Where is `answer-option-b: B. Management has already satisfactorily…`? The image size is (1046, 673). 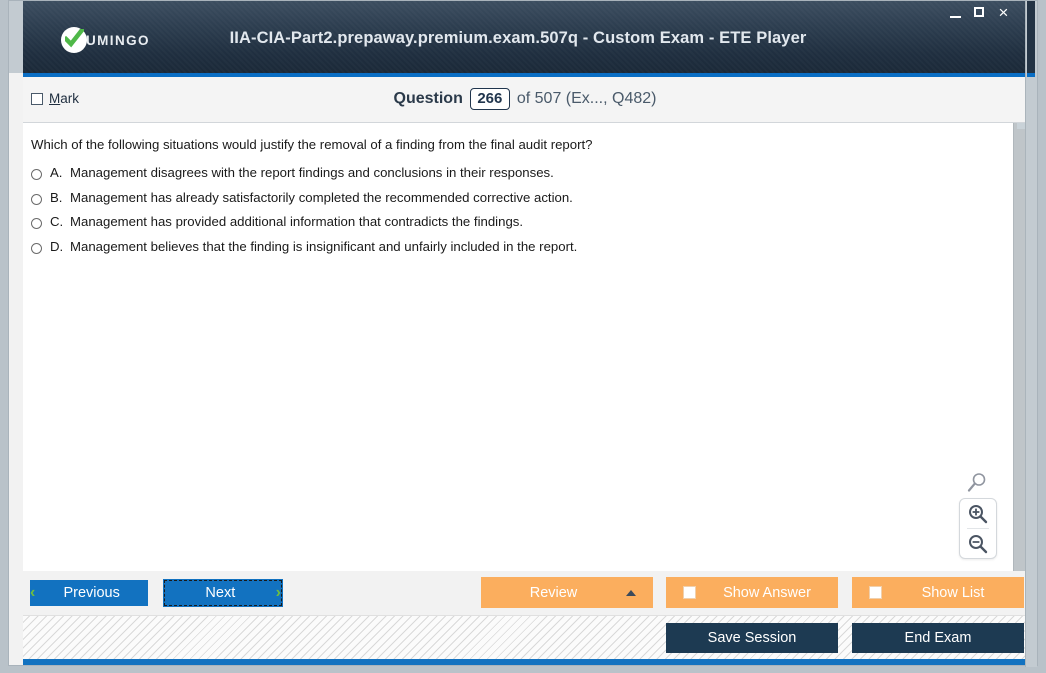 answer-option-b: B. Management has already satisfactorily… is located at coordinates (506, 202).